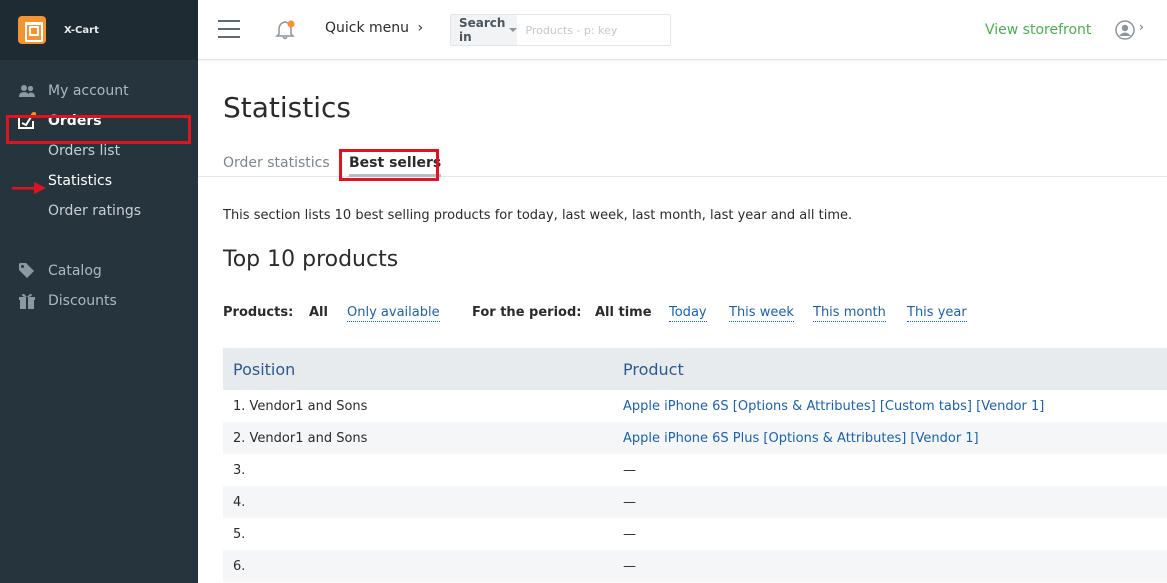 The height and width of the screenshot is (583, 1167). What do you see at coordinates (26, 270) in the screenshot?
I see `tag-icon` at bounding box center [26, 270].